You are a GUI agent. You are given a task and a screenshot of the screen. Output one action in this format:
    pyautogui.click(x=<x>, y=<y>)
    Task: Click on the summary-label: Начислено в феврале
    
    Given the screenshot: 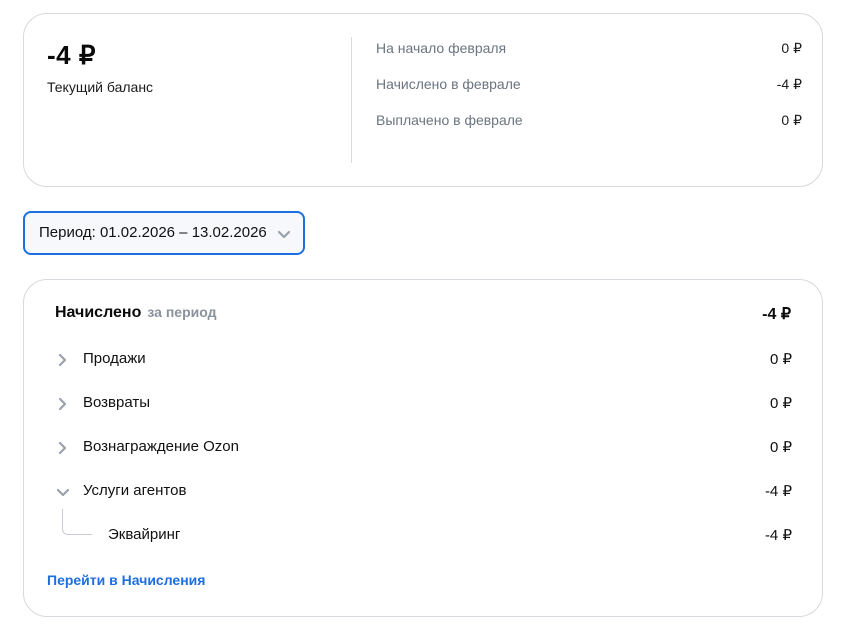 What is the action you would take?
    pyautogui.click(x=448, y=84)
    